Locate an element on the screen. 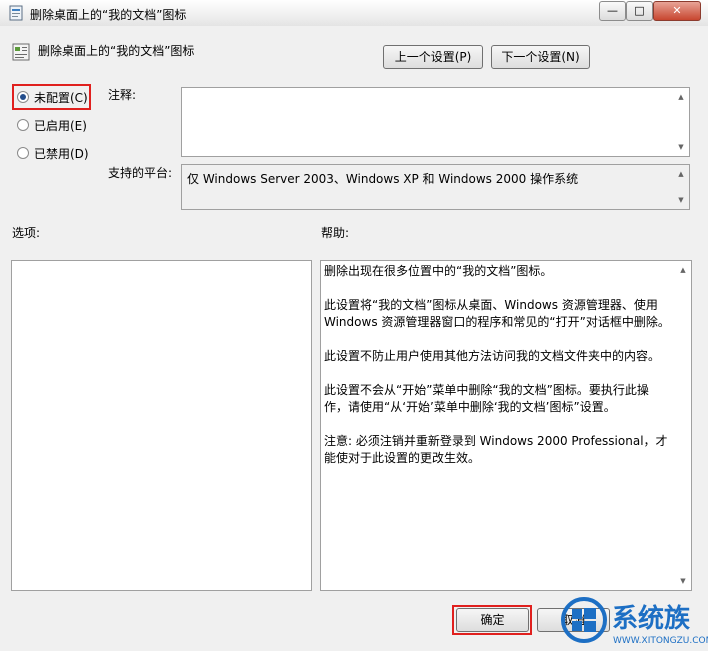  watermark-url: WWW.XITONGZU.COM is located at coordinates (660, 641).